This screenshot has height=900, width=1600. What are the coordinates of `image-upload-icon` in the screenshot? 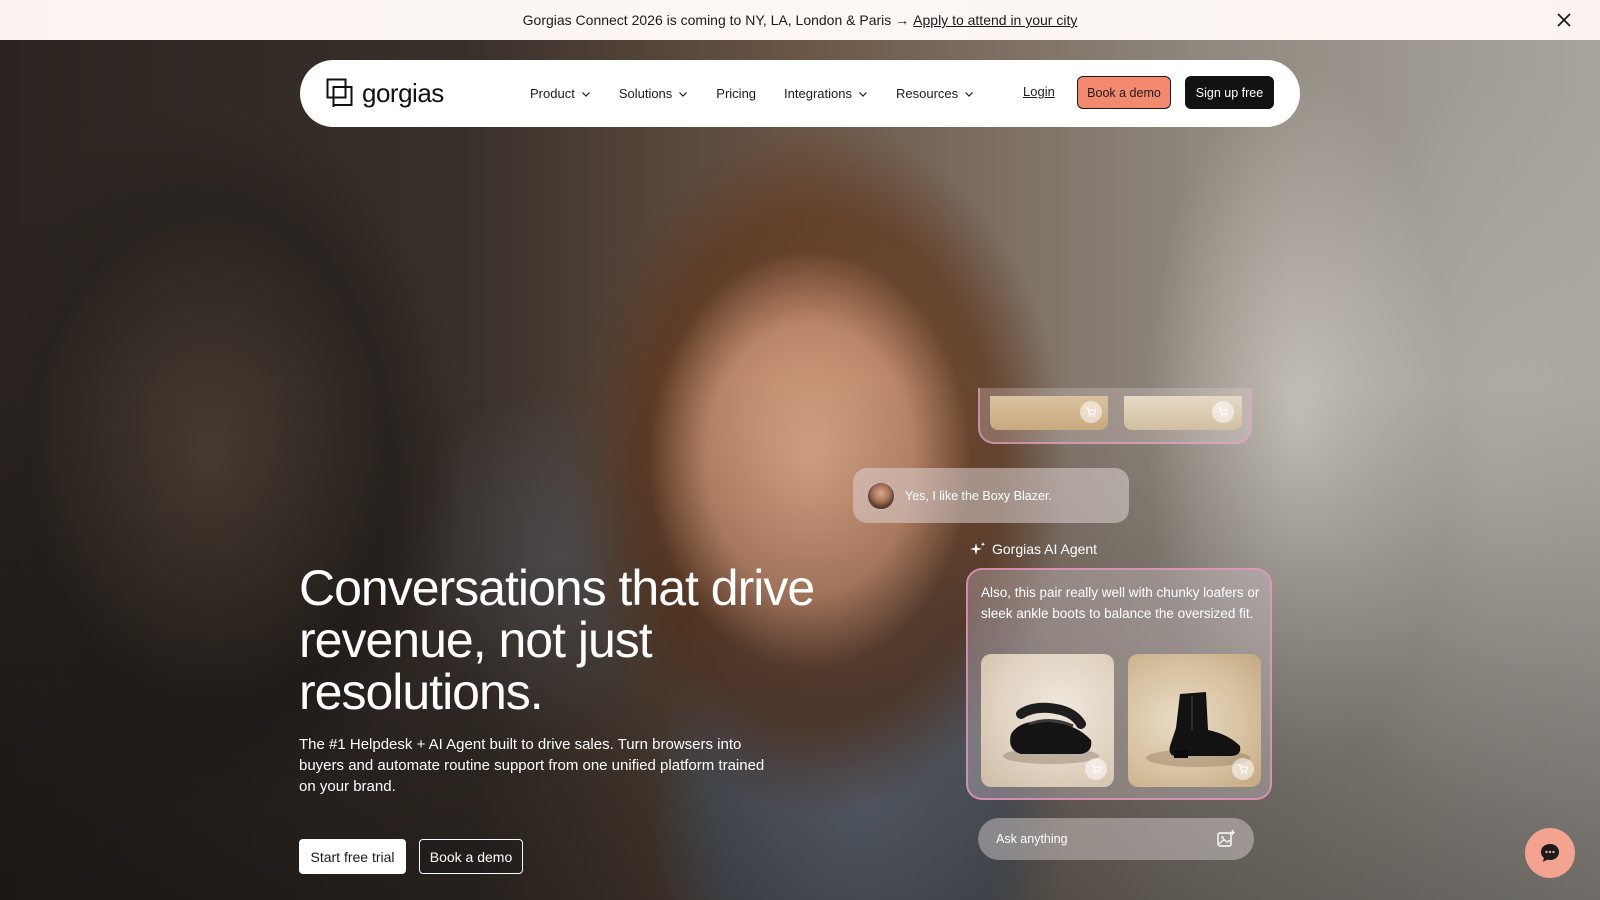 It's located at (1226, 839).